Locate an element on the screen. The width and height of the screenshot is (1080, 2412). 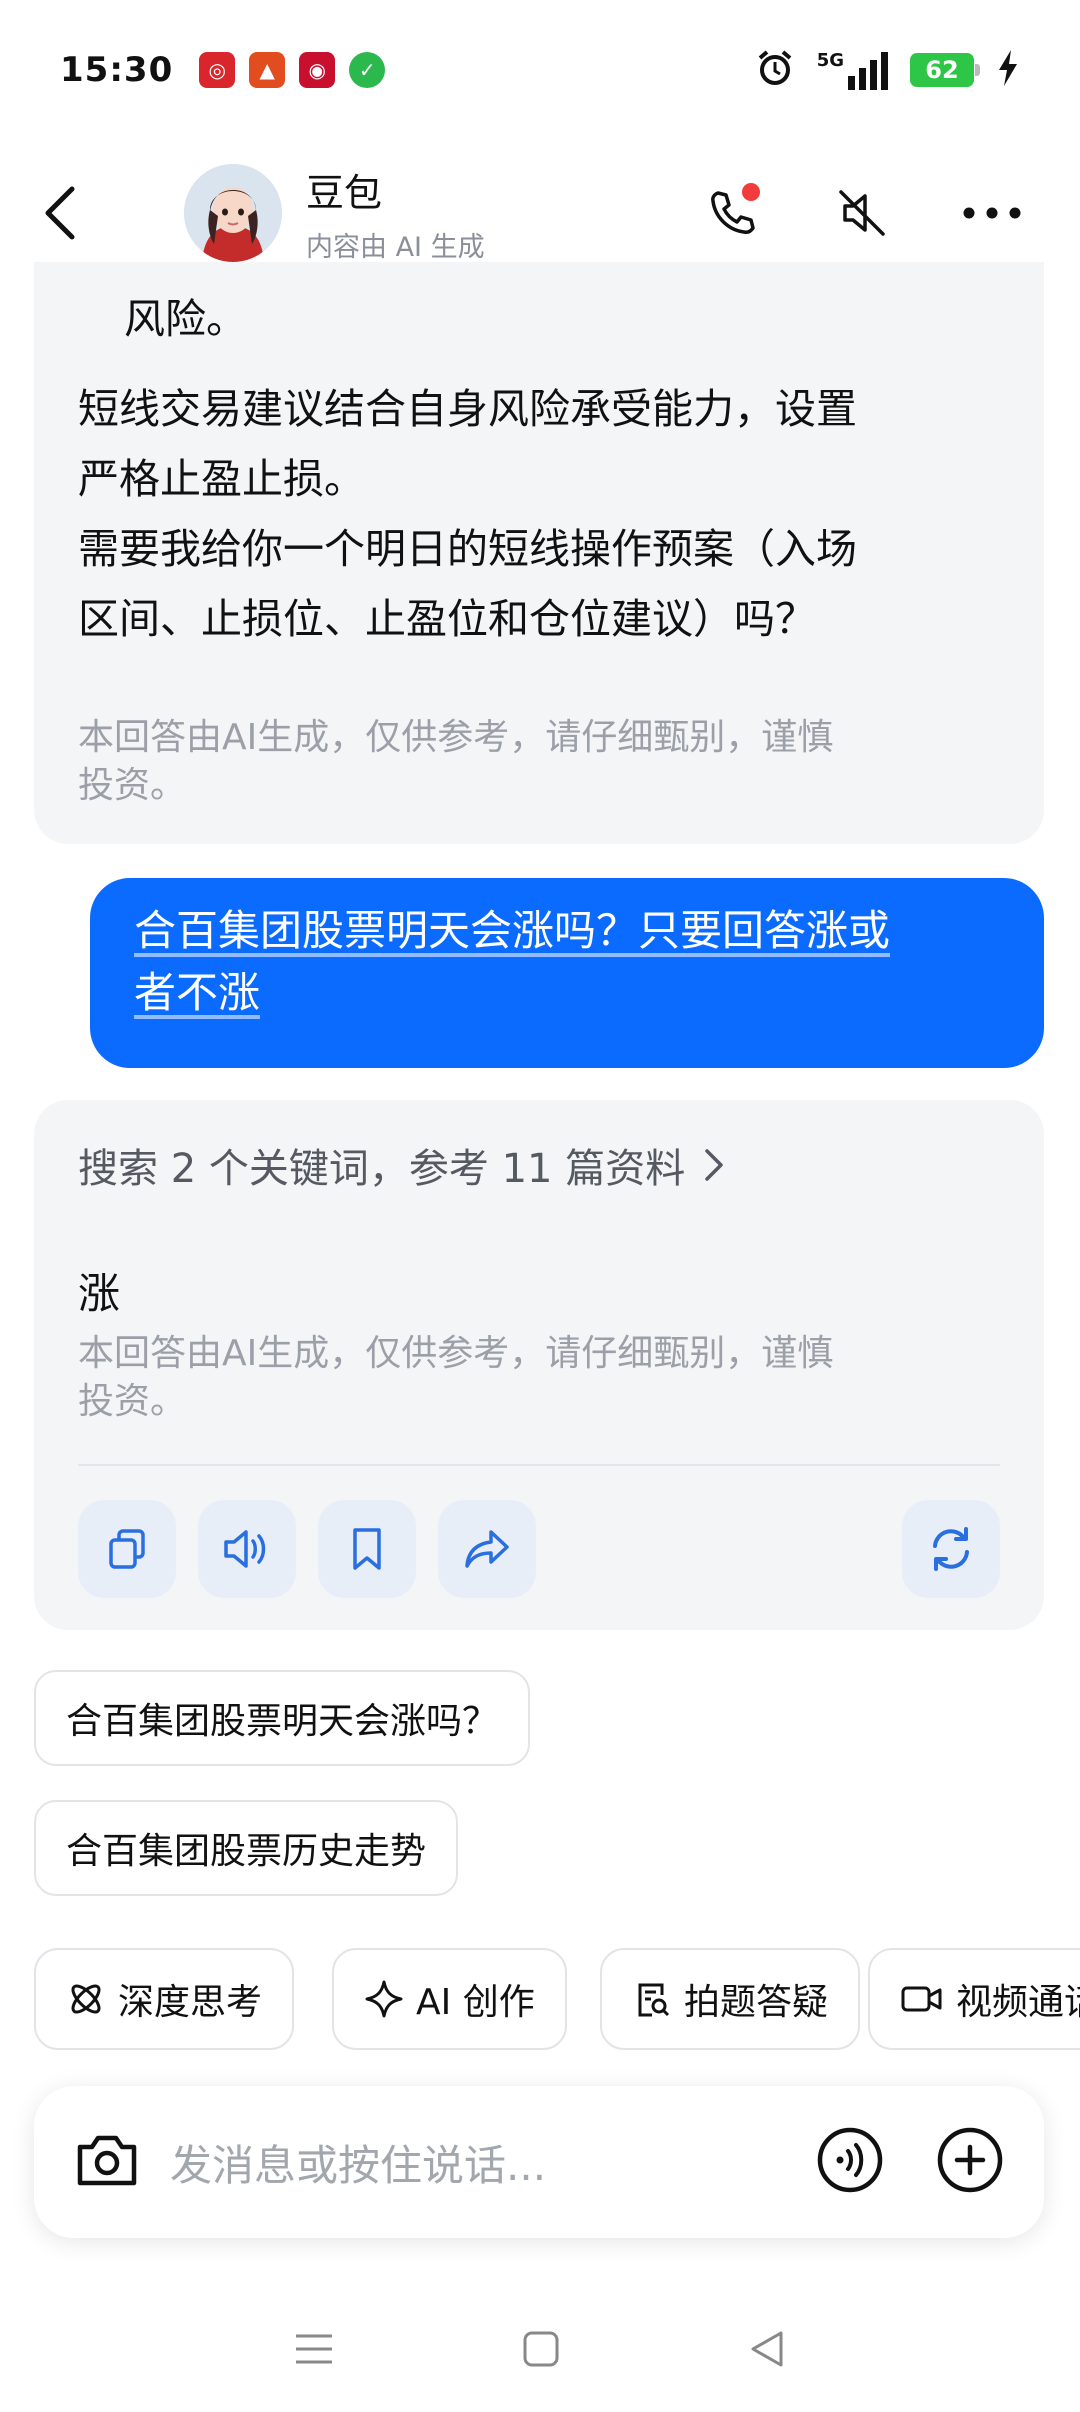
menu-nav-button is located at coordinates (314, 2351).